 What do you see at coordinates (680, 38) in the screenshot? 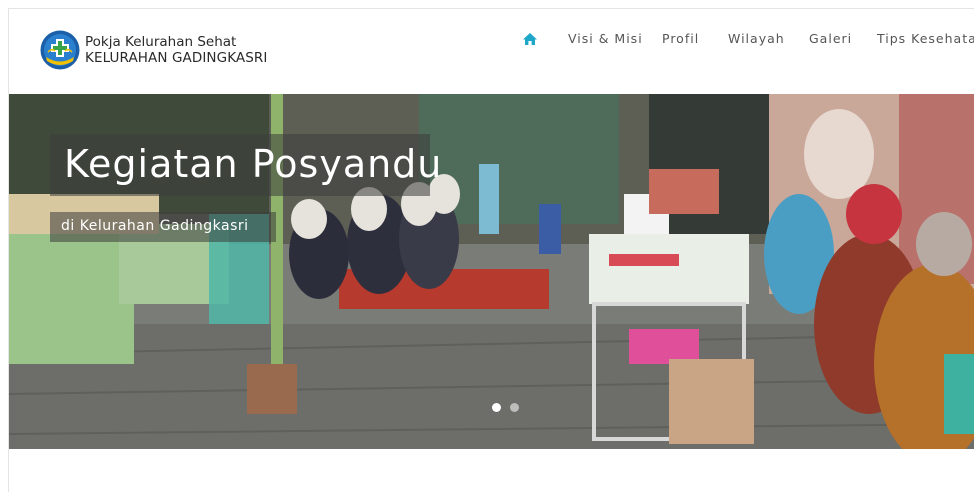
I see `nav-item-profil: Profil` at bounding box center [680, 38].